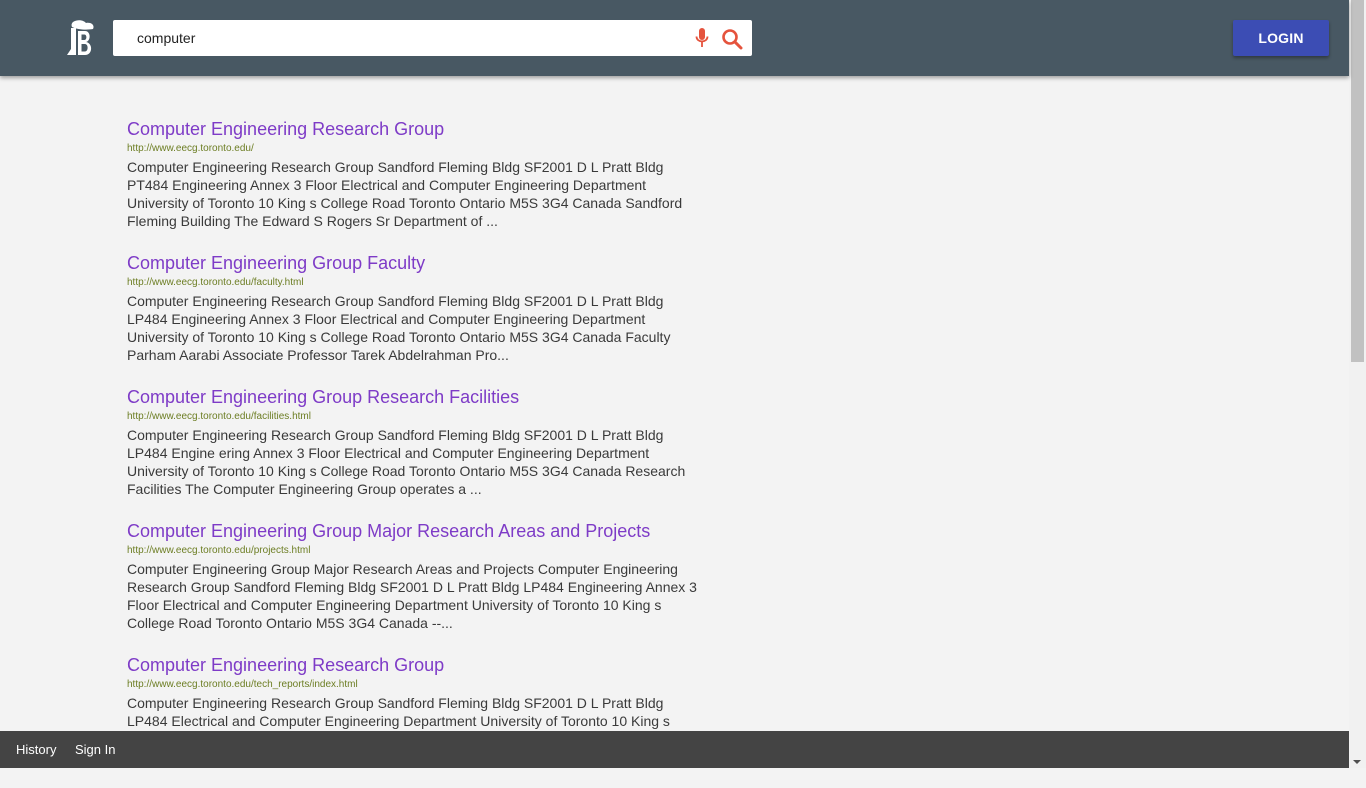 This screenshot has height=788, width=1366. I want to click on result-title-link: Computer Engineering Group Faculty, so click(417, 263).